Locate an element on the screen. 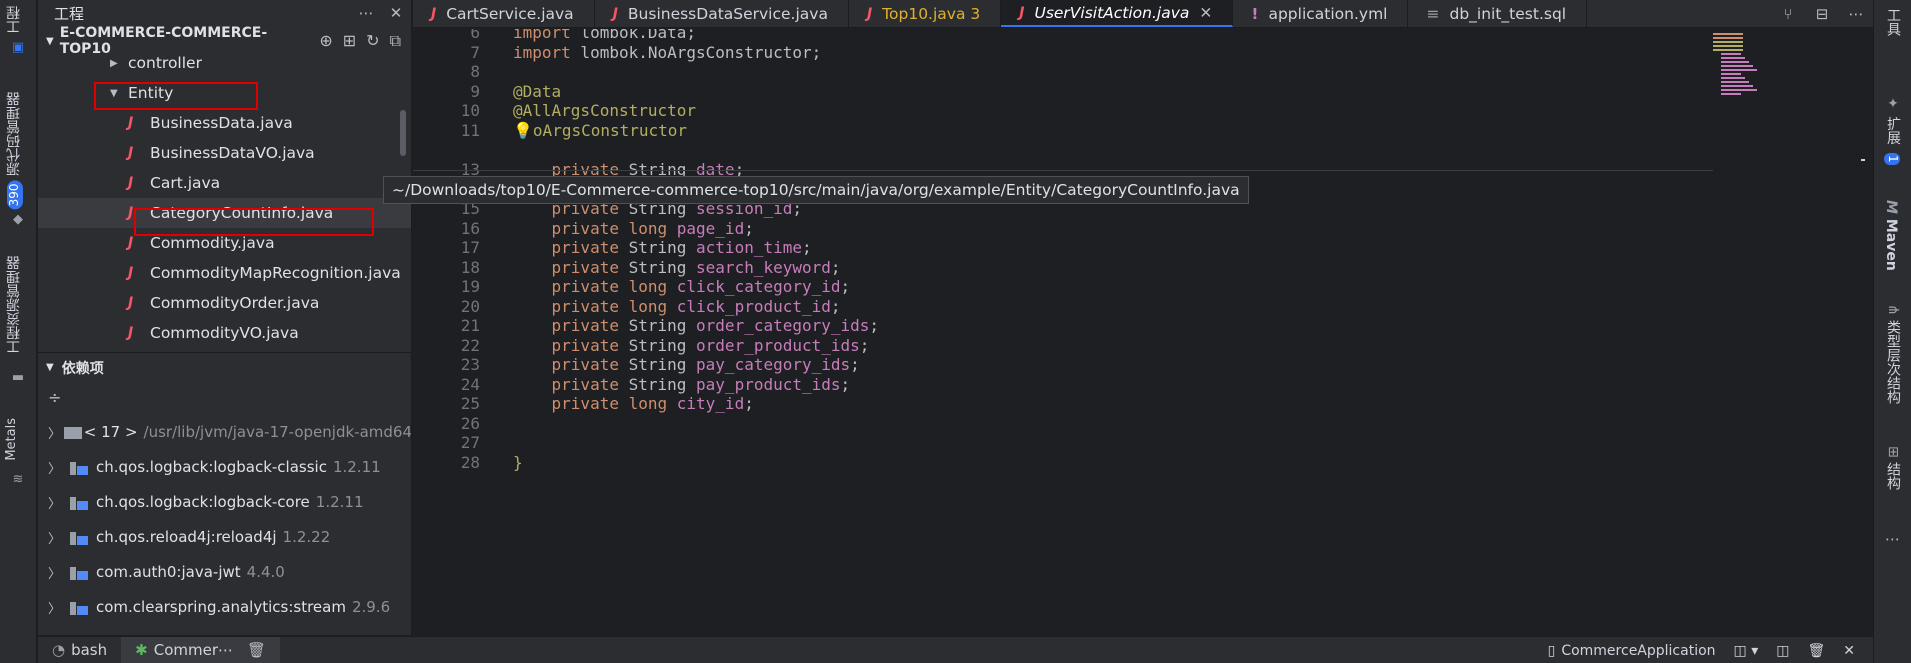 The width and height of the screenshot is (1911, 663). tree-item-java: J BusinessData.java is located at coordinates (224, 123).